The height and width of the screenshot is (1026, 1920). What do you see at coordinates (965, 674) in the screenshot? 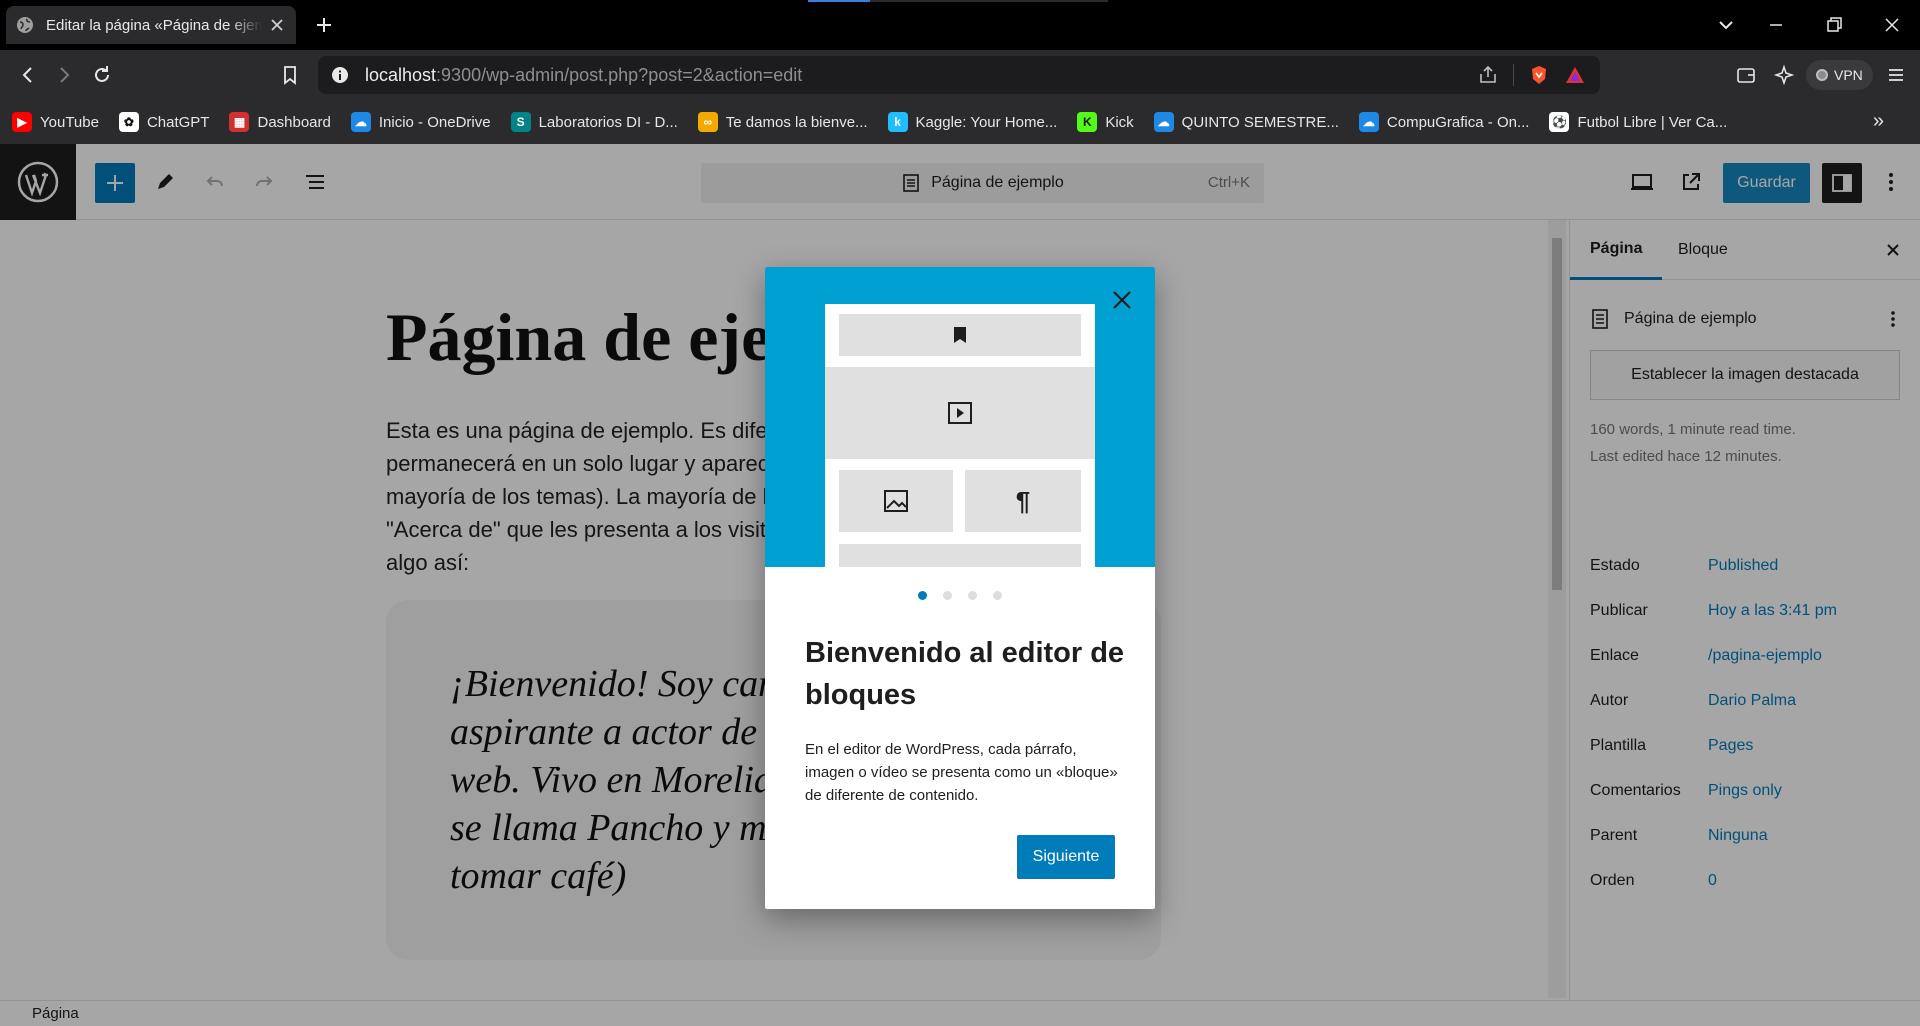
I see `modal-heading: Bienvenido al editor de bloques` at bounding box center [965, 674].